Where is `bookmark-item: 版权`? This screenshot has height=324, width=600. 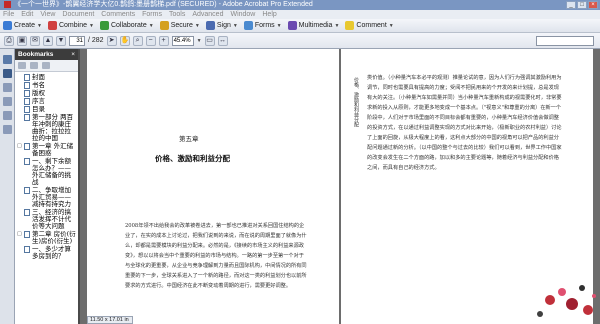
bookmark-item: 版权 is located at coordinates (46, 93).